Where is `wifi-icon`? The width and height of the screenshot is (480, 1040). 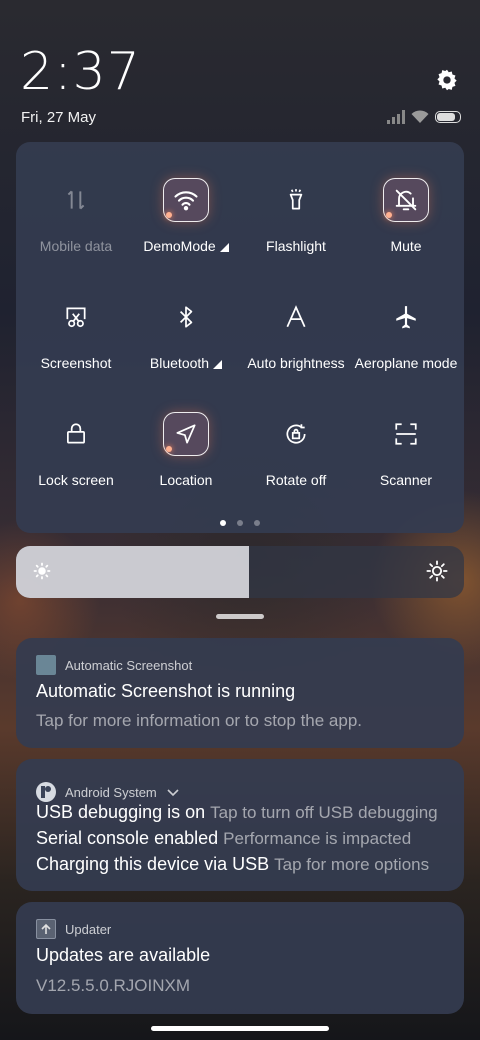 wifi-icon is located at coordinates (186, 200).